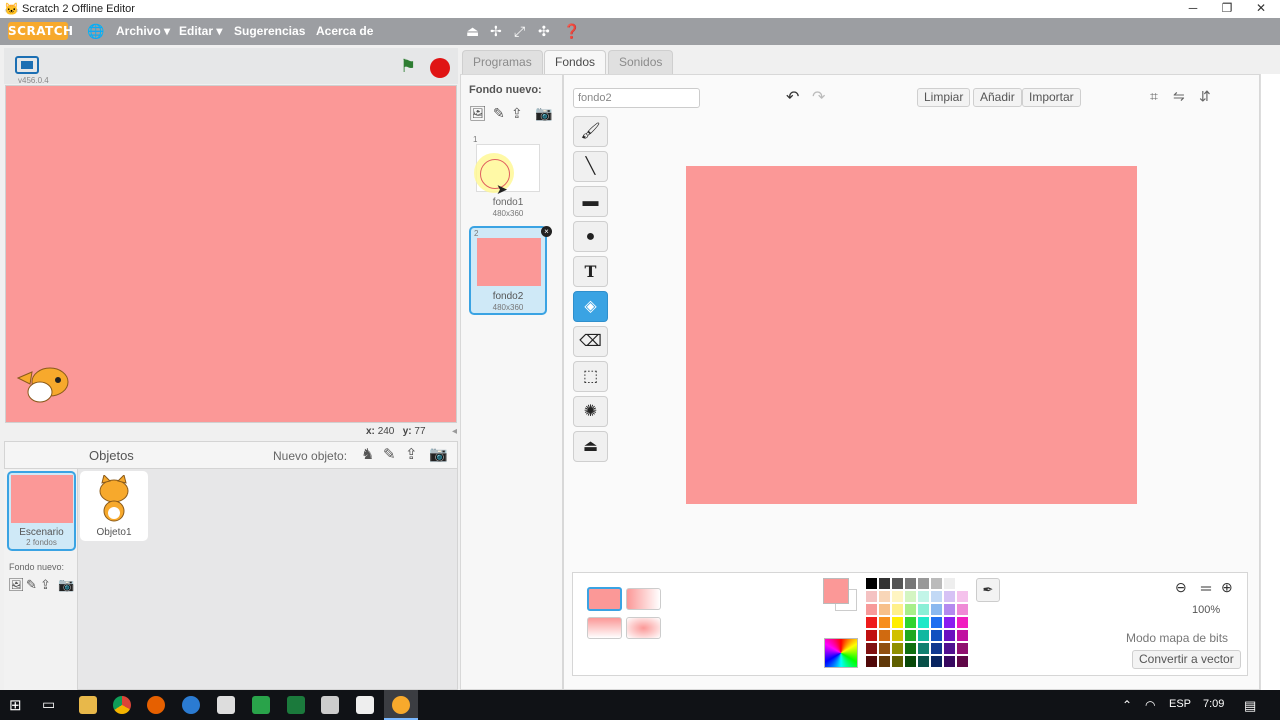 The width and height of the screenshot is (1280, 720). I want to click on menu-editar: Editar ▾, so click(200, 31).